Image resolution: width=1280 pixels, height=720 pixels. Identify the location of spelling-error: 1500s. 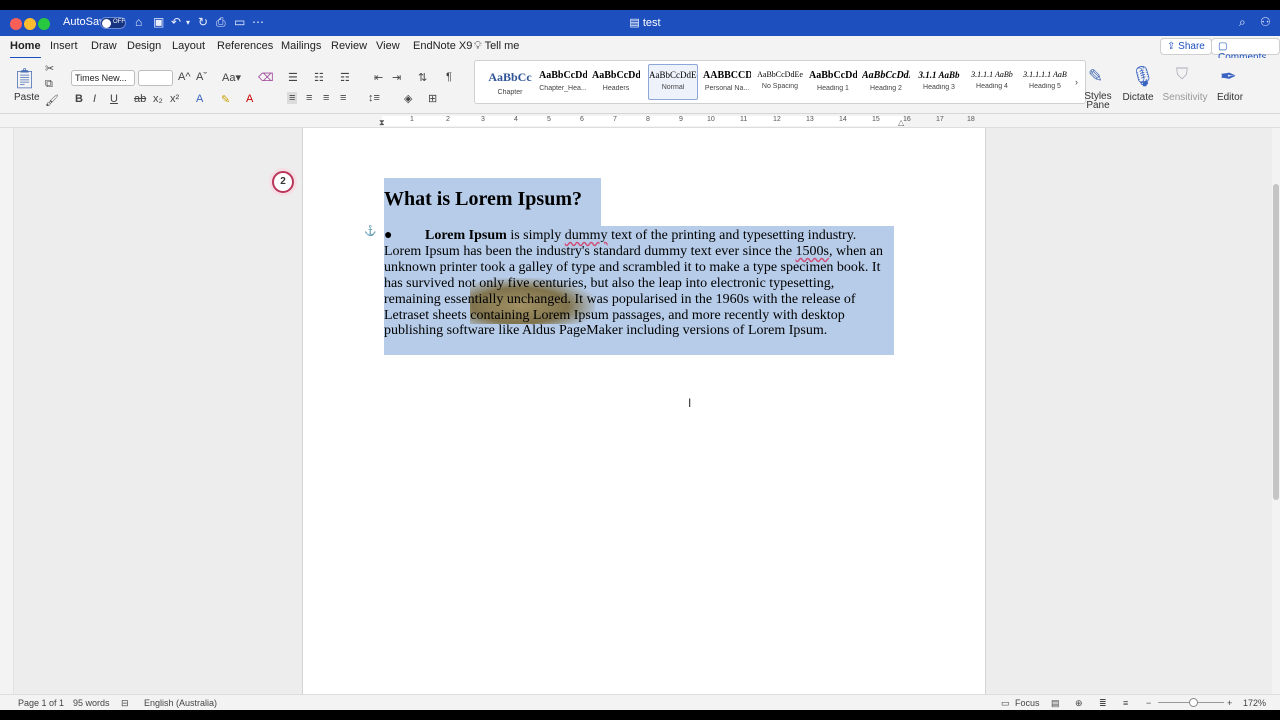
(812, 251).